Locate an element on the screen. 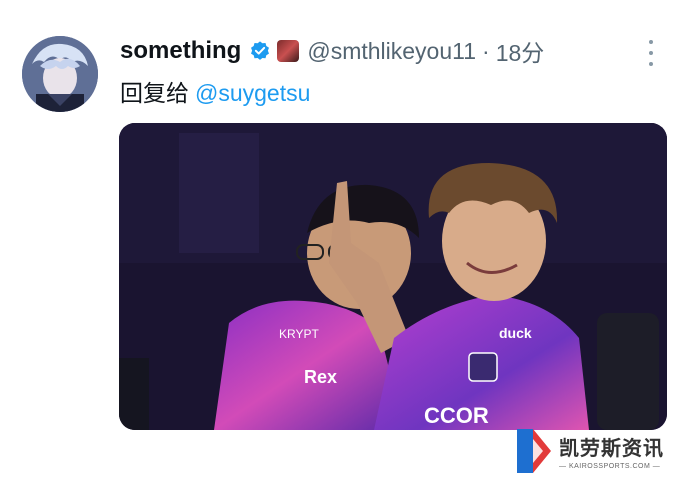 This screenshot has width=690, height=477. timestamp: 18分 is located at coordinates (520, 51).